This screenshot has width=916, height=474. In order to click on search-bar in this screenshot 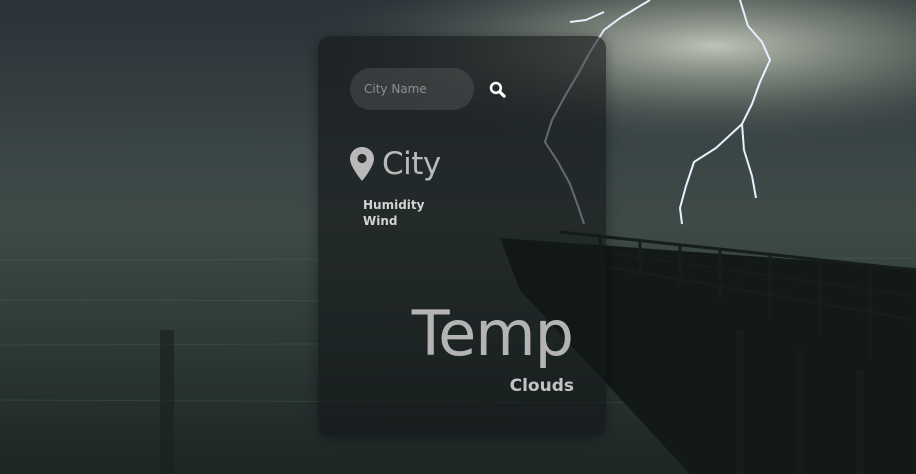, I will do `click(429, 89)`.